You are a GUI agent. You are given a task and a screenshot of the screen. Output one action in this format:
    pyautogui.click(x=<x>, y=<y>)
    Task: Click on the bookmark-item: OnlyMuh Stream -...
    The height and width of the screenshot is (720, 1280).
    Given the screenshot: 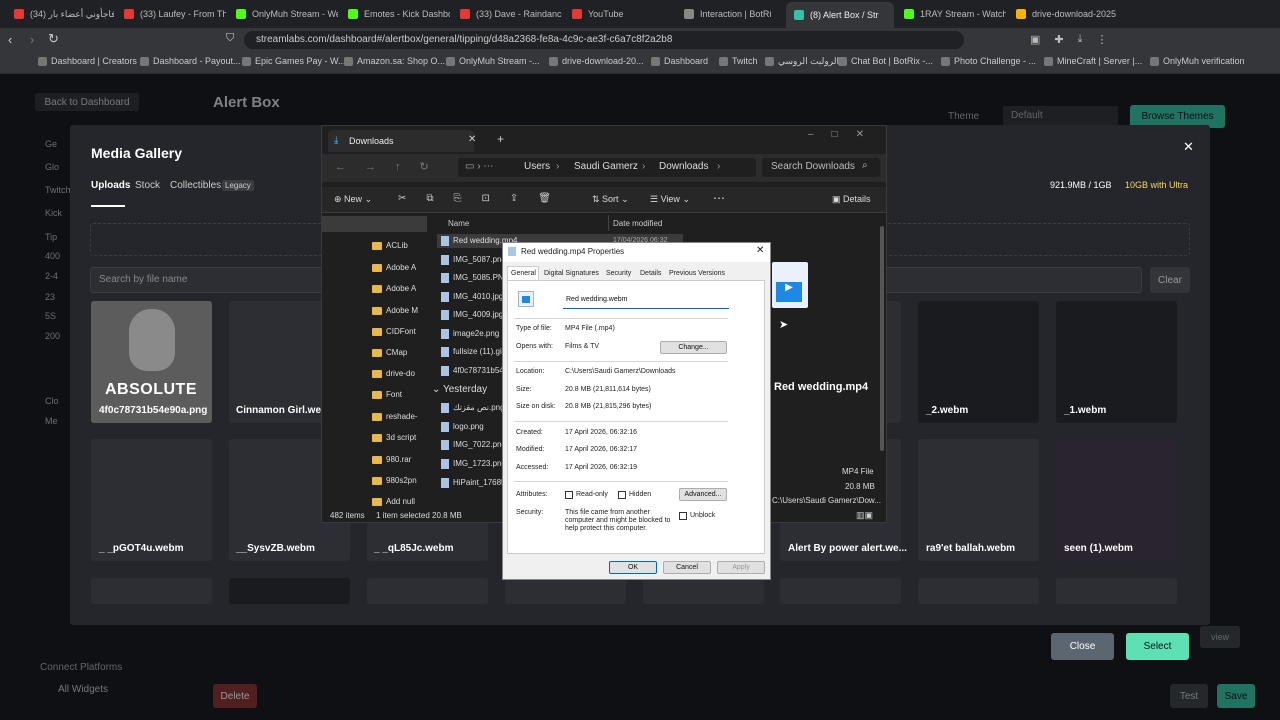 What is the action you would take?
    pyautogui.click(x=493, y=61)
    